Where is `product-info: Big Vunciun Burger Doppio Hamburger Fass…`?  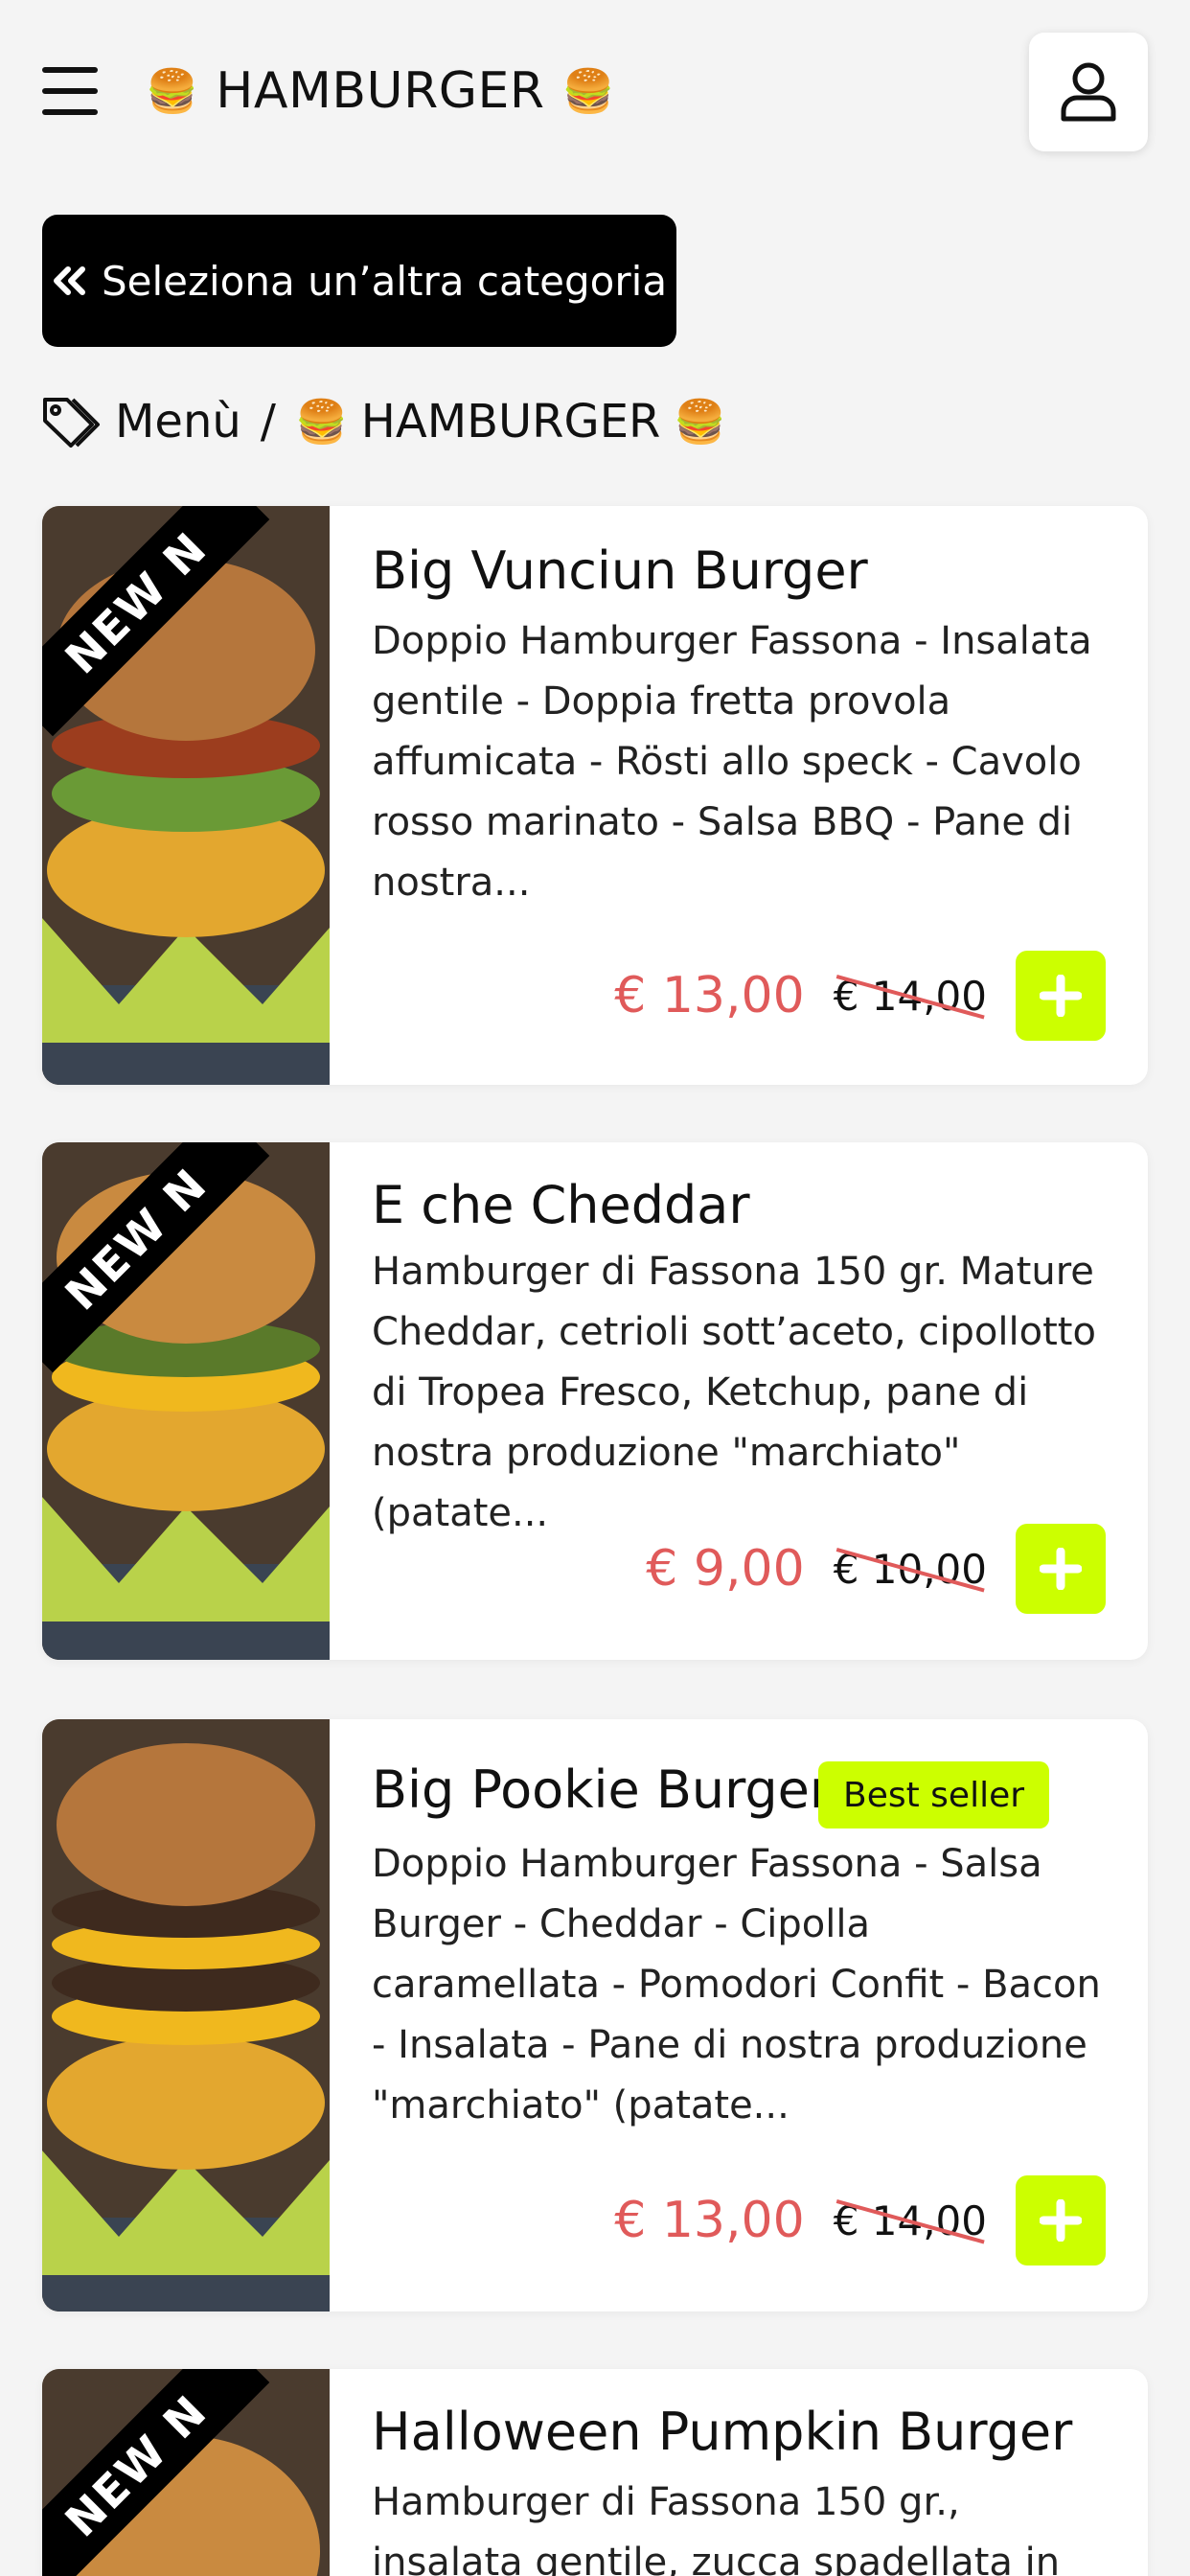 product-info: Big Vunciun Burger Doppio Hamburger Fass… is located at coordinates (739, 795).